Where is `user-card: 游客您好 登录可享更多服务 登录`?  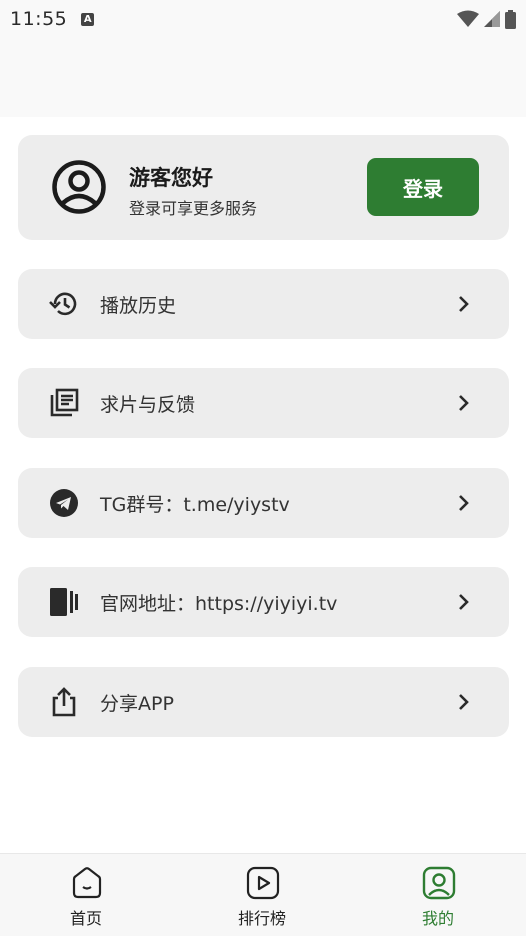 user-card: 游客您好 登录可享更多服务 登录 is located at coordinates (263, 187).